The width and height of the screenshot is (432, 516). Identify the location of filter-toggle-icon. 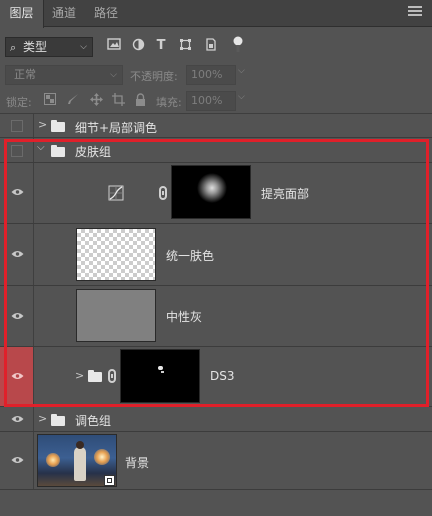
(238, 43).